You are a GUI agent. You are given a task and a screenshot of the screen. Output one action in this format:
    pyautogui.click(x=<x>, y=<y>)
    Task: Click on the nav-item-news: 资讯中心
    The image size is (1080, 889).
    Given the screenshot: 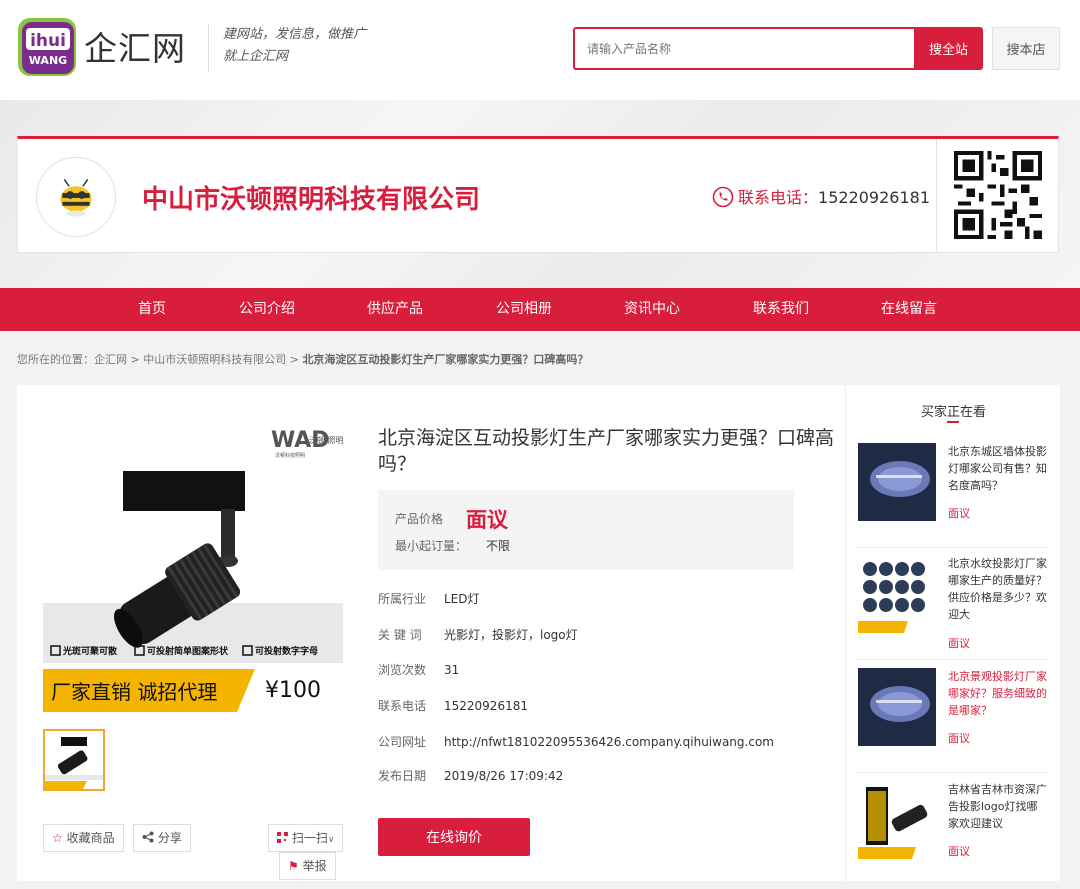 What is the action you would take?
    pyautogui.click(x=652, y=309)
    